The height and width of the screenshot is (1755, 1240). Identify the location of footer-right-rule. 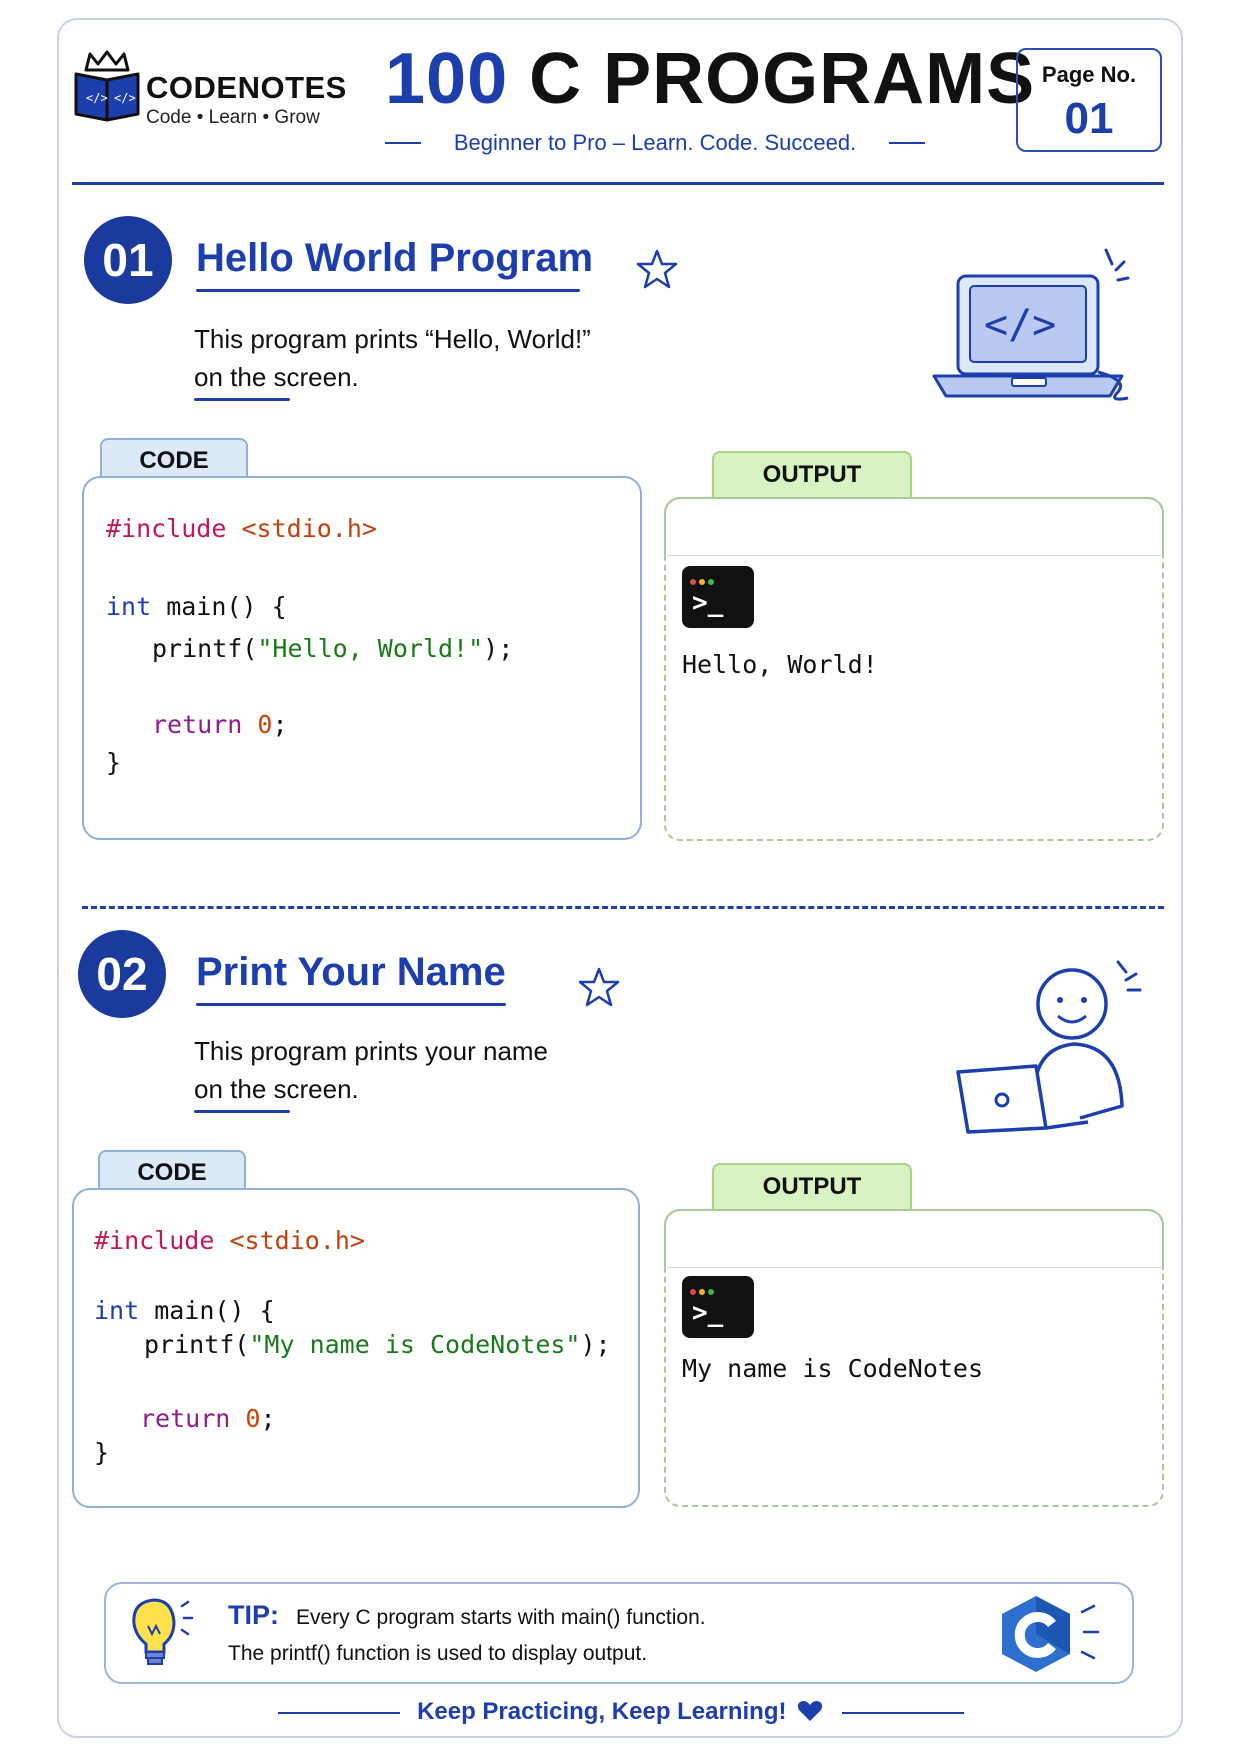
(903, 1713).